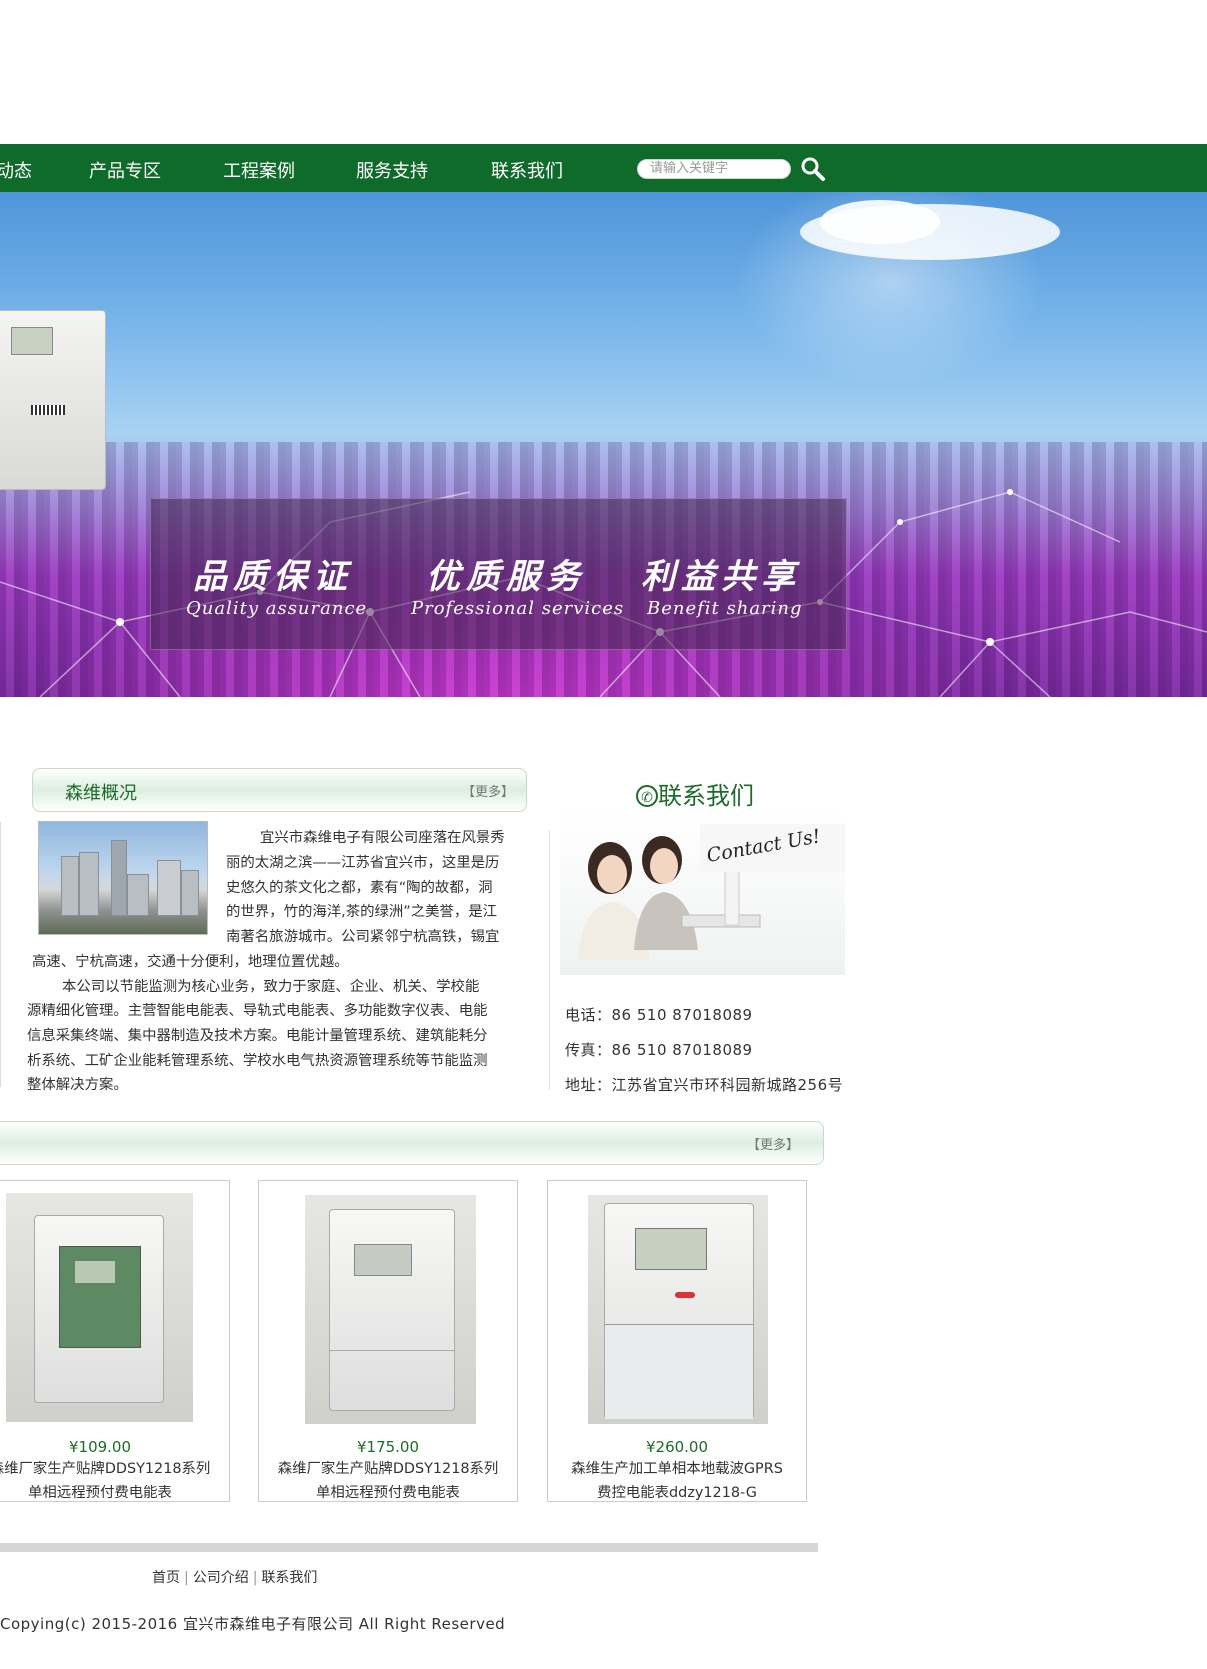 The height and width of the screenshot is (1669, 1207). I want to click on search-input: 请输入关键字, so click(714, 169).